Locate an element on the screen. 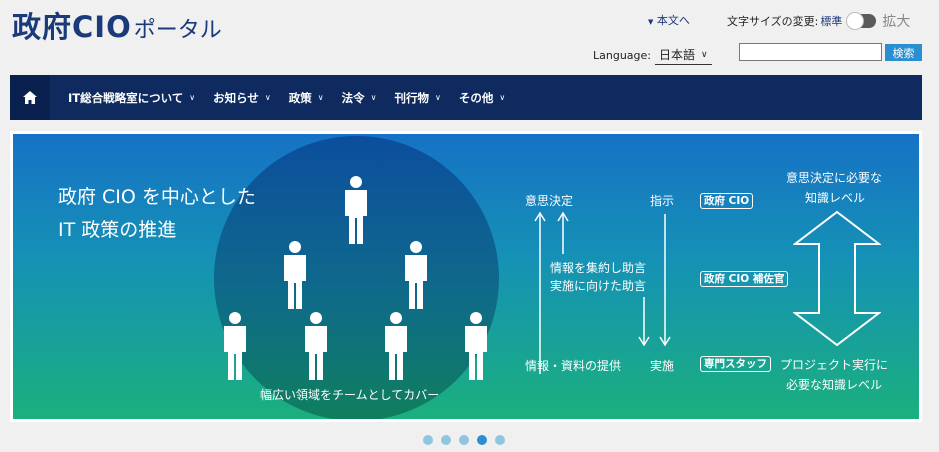  font-size-standard-label: 標準 is located at coordinates (831, 21).